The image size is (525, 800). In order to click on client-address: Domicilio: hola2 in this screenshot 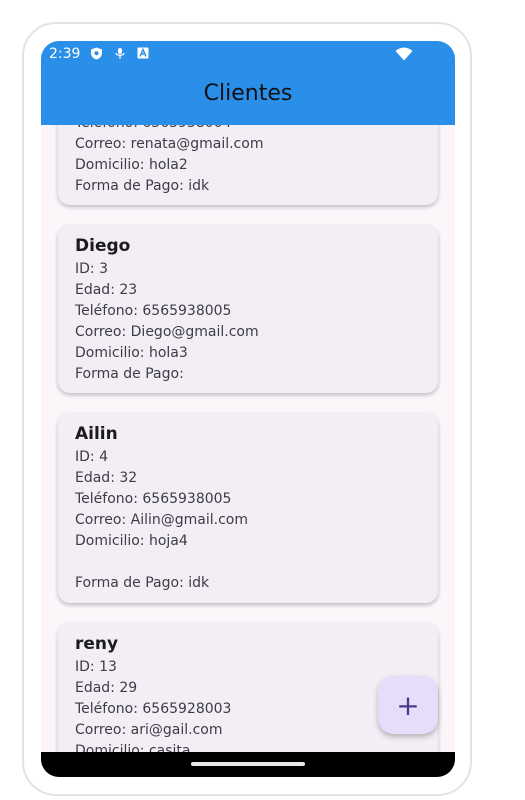, I will do `click(131, 165)`.